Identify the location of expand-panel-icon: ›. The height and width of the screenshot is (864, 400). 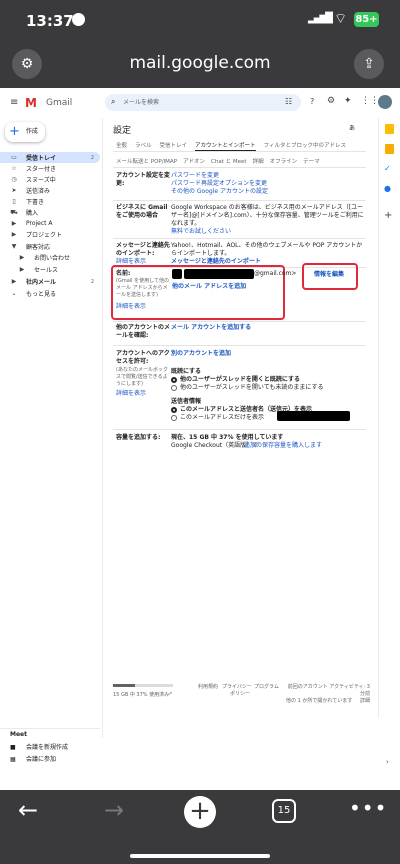
(387, 762).